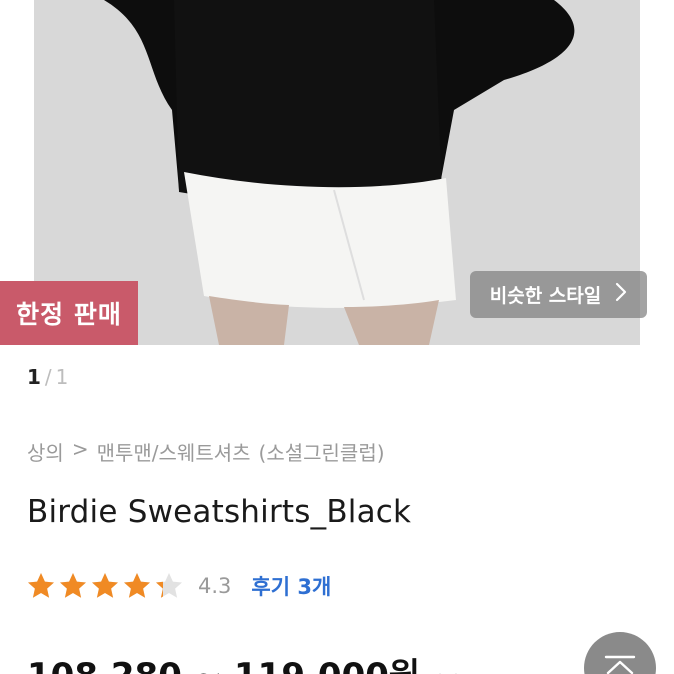 This screenshot has height=674, width=674. I want to click on price-range: 108,280 ~ 119,000원, so click(242, 661).